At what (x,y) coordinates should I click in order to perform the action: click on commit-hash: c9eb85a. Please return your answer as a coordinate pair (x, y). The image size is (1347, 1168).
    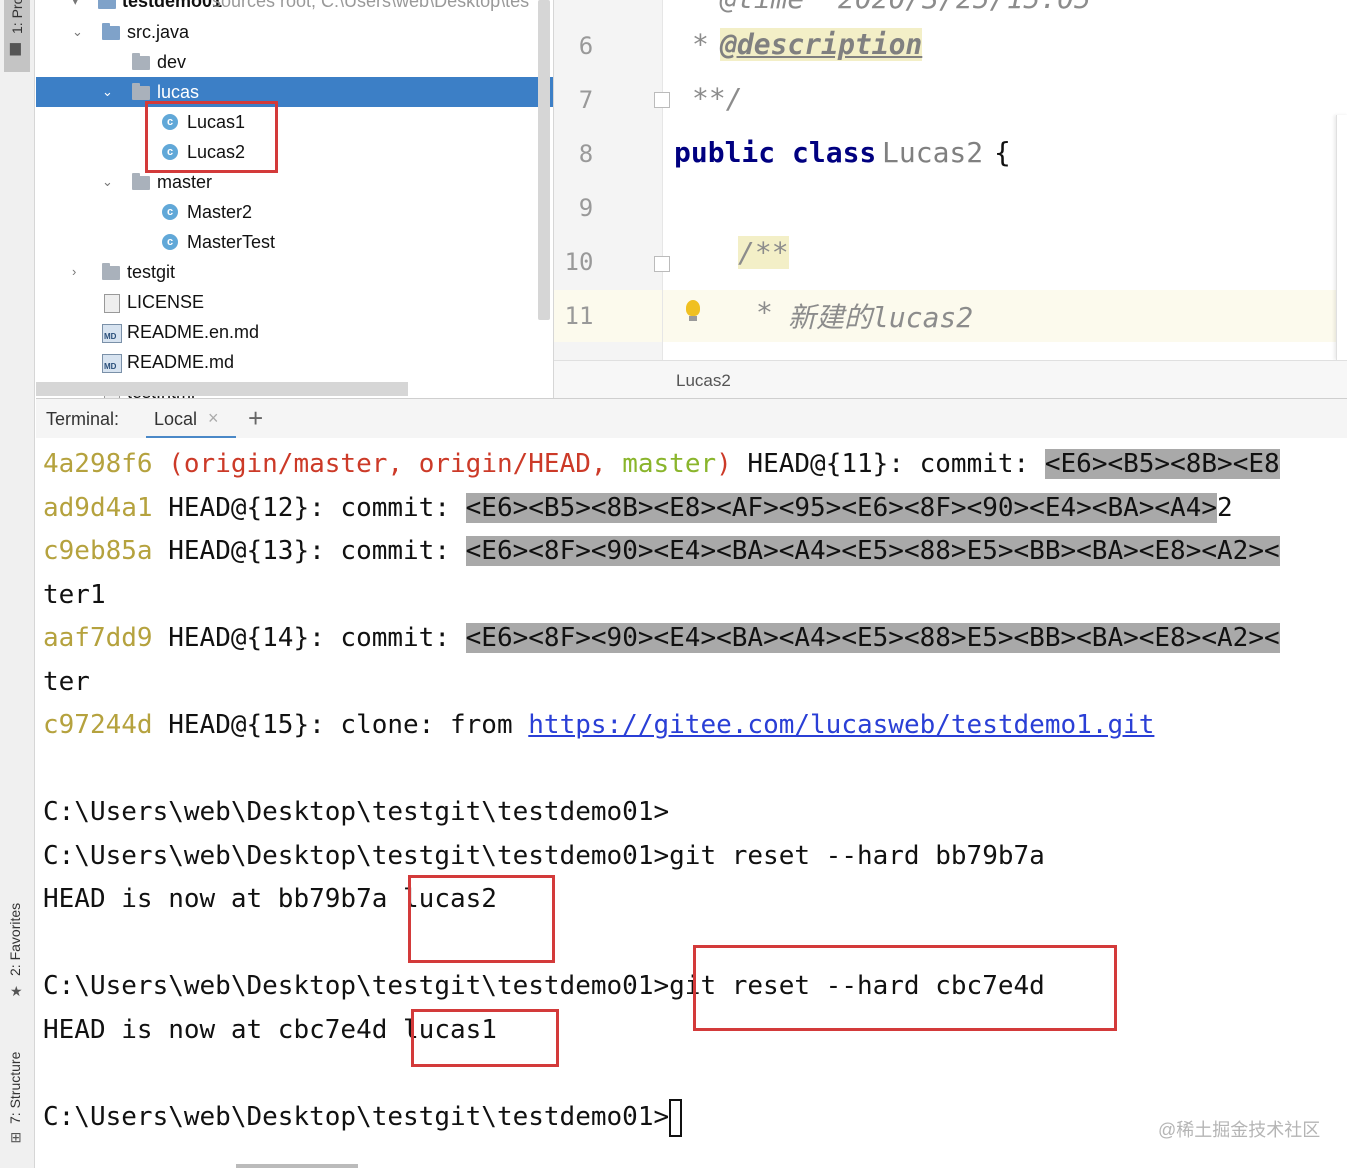
    Looking at the image, I should click on (98, 551).